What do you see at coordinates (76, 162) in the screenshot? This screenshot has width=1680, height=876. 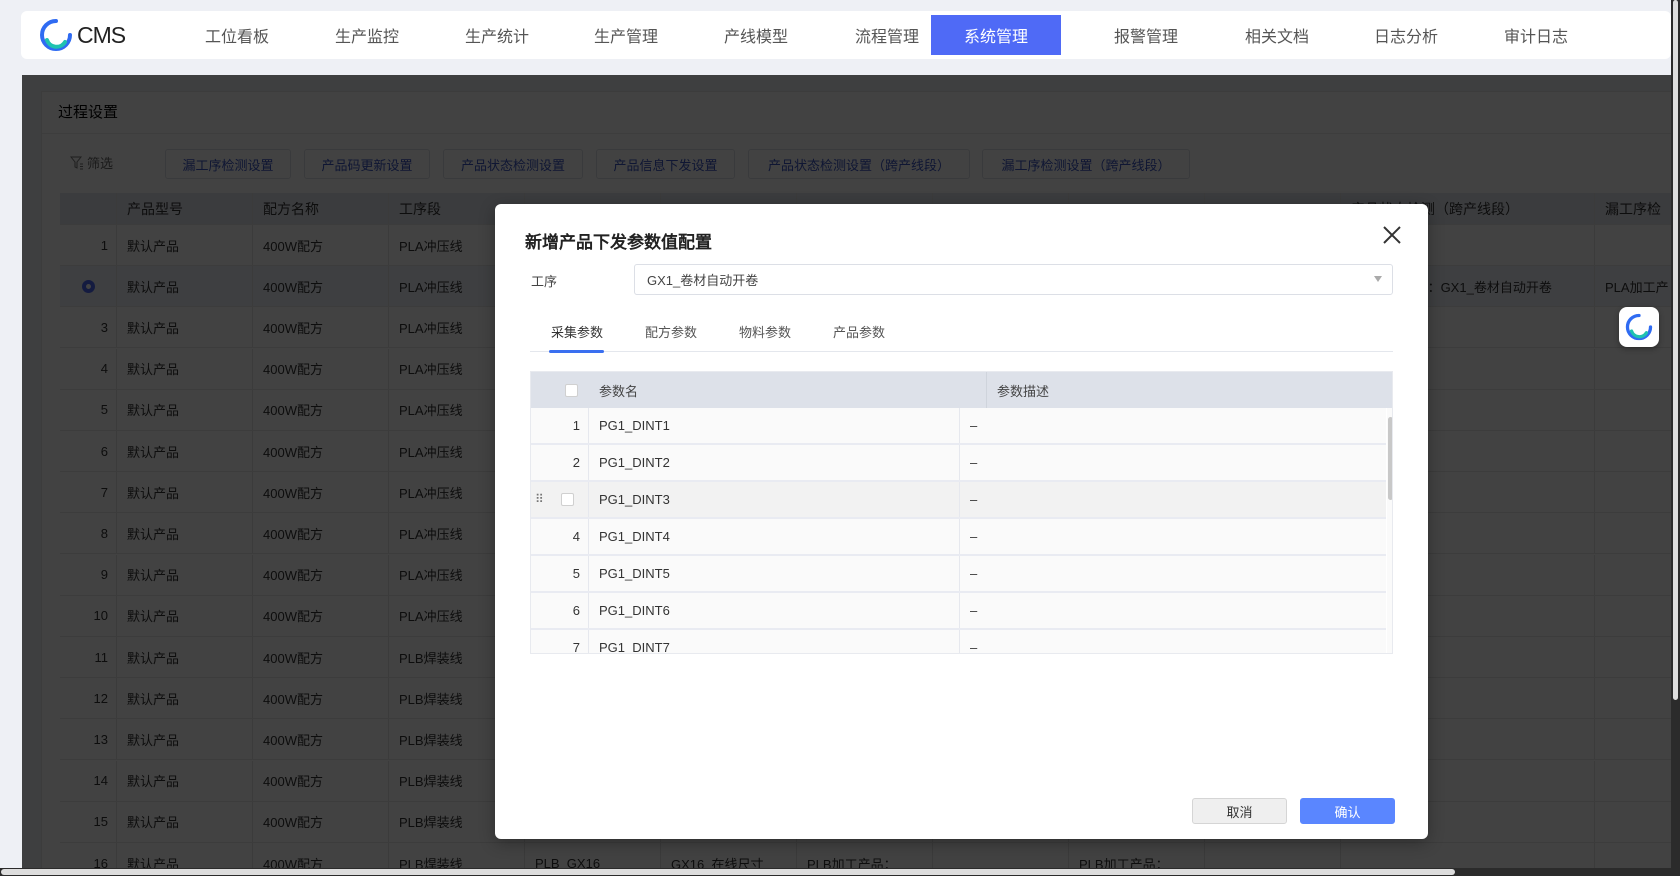 I see `filter-icon` at bounding box center [76, 162].